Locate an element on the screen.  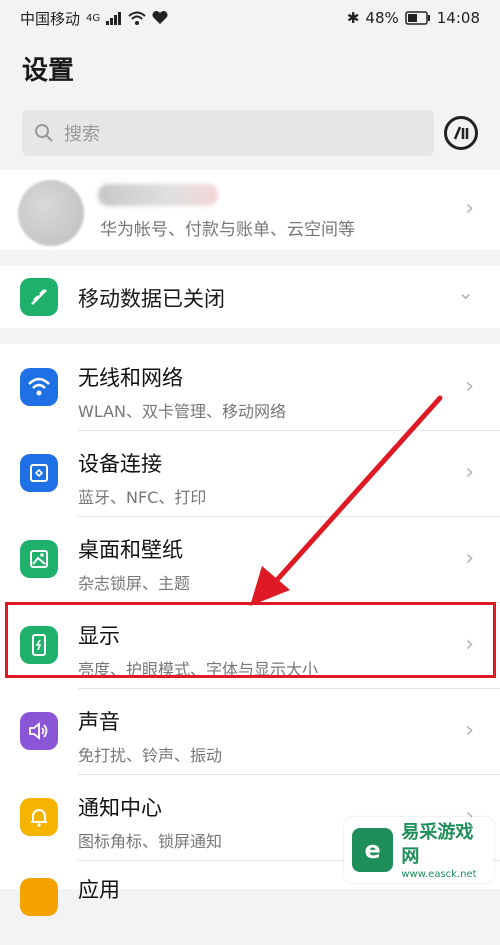
annotation-arrow is located at coordinates (346, 500).